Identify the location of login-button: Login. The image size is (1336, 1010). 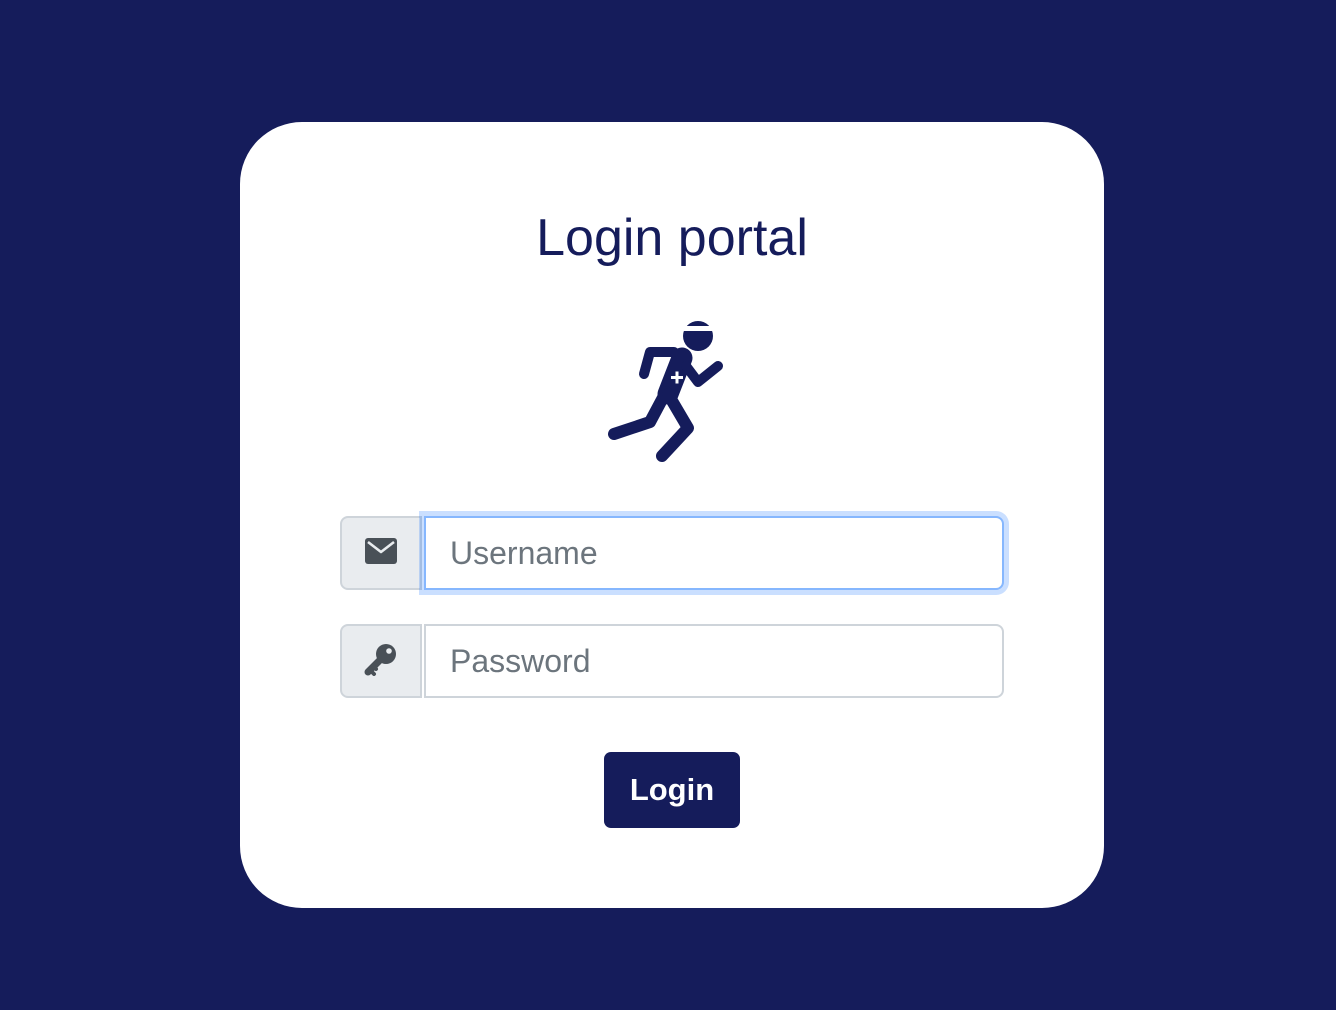
(672, 790).